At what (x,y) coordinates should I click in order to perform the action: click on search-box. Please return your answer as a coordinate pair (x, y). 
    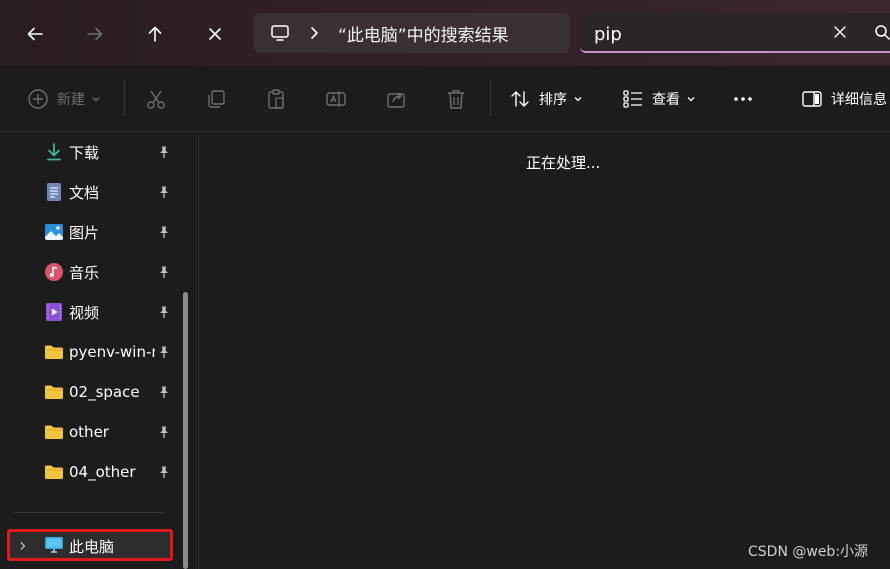
    Looking at the image, I should click on (735, 33).